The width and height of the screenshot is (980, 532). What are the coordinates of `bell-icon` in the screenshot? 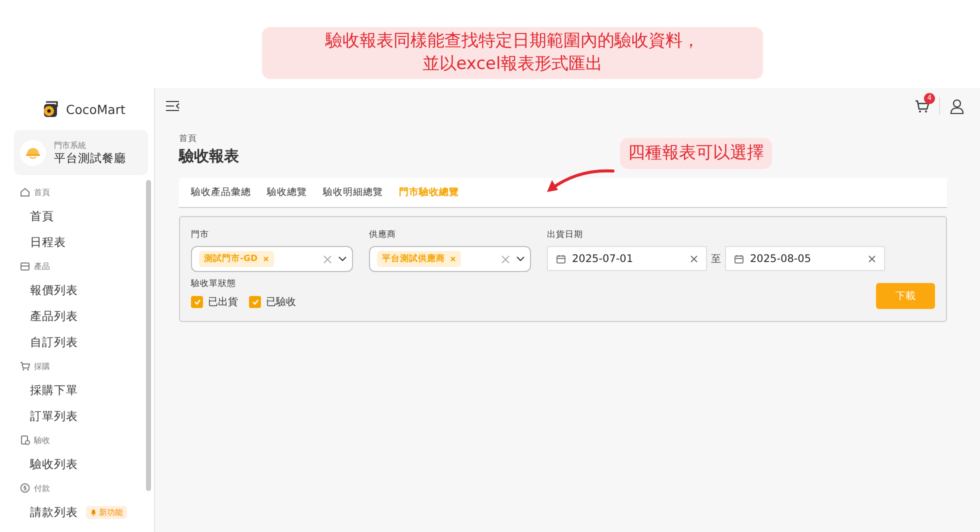 It's located at (93, 512).